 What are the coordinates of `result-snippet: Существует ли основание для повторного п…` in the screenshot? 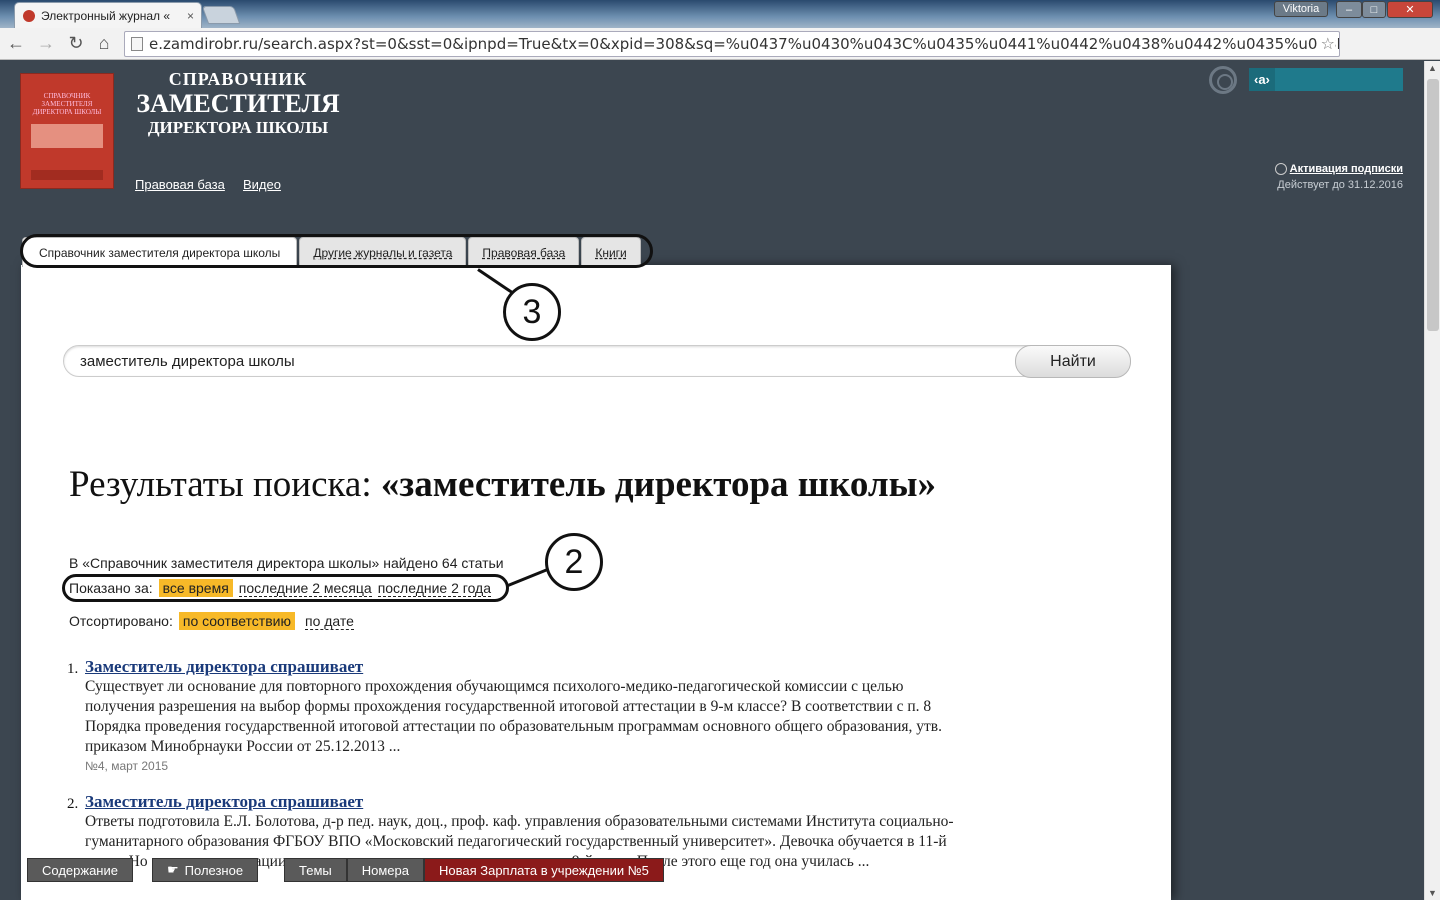 It's located at (513, 716).